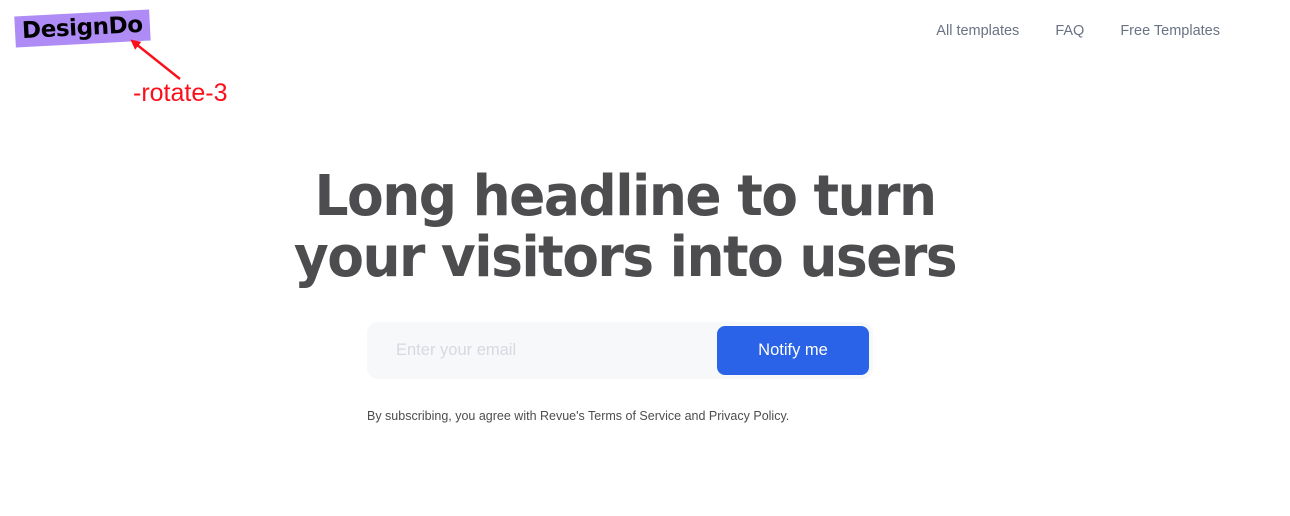  I want to click on headline-line-2: your visitors into users, so click(625, 257).